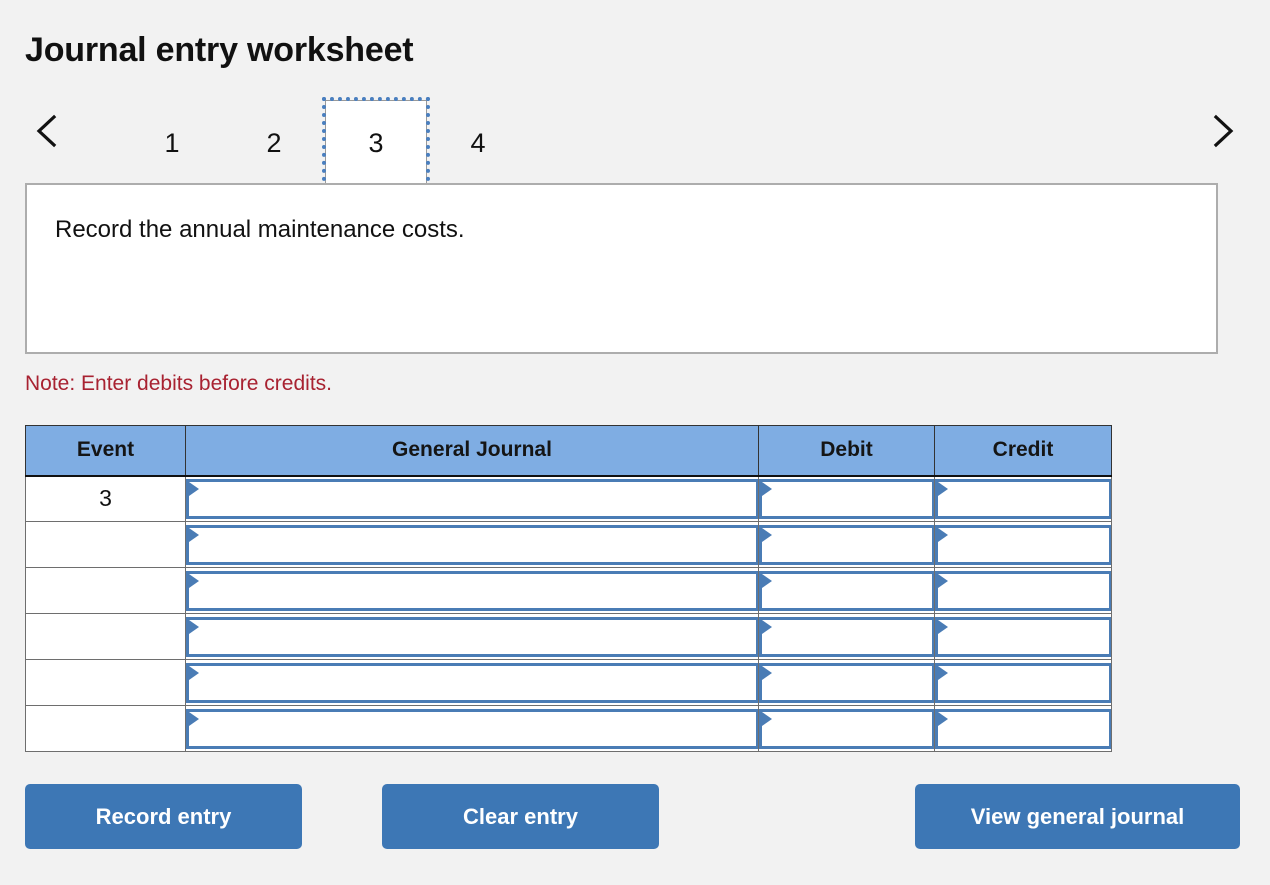  What do you see at coordinates (1023, 451) in the screenshot?
I see `column-header-credit: Credit` at bounding box center [1023, 451].